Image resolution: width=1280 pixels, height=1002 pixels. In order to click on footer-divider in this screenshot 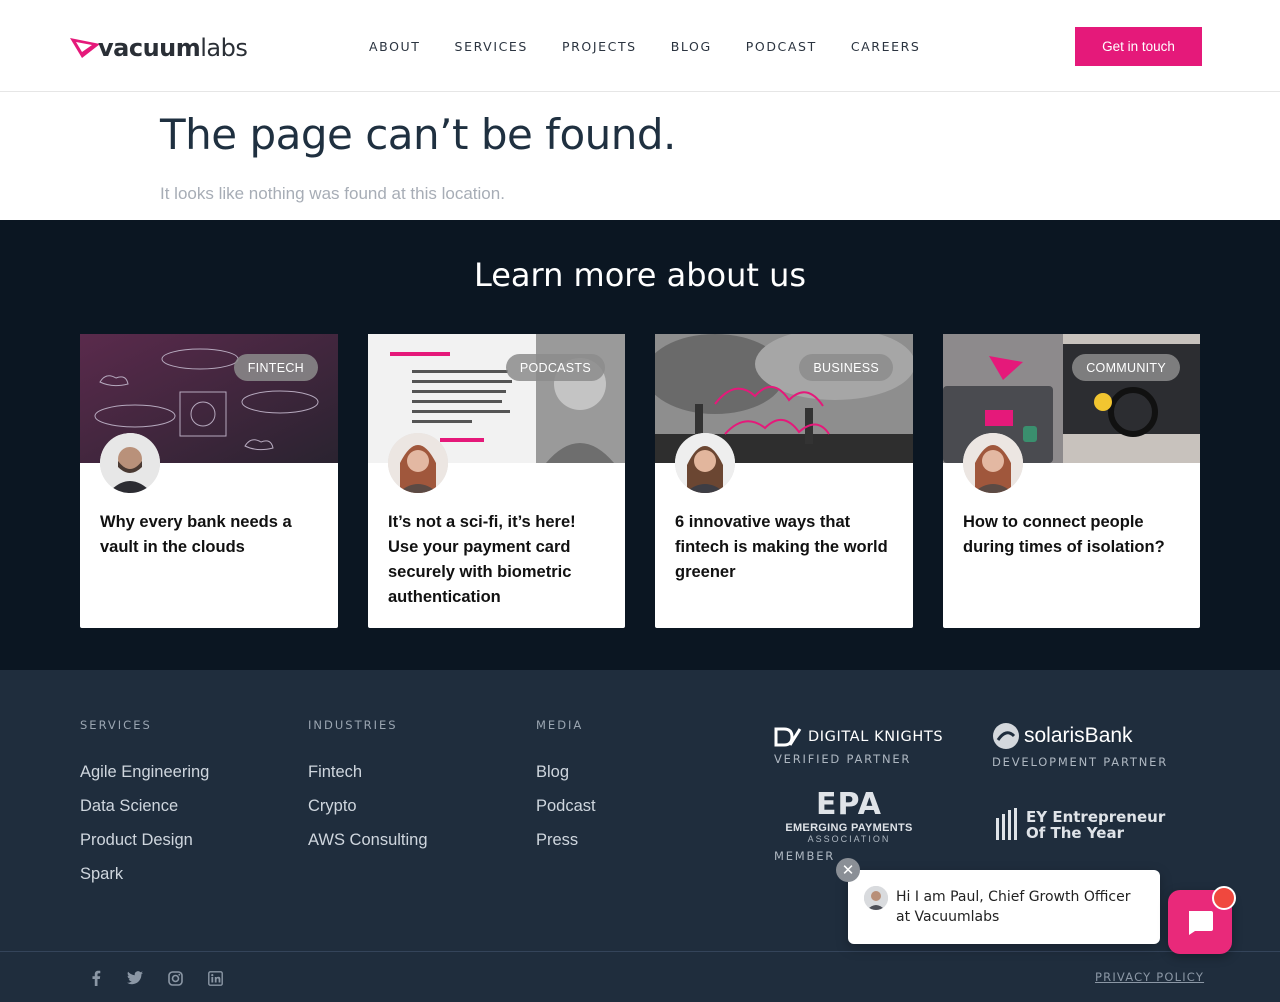, I will do `click(640, 951)`.